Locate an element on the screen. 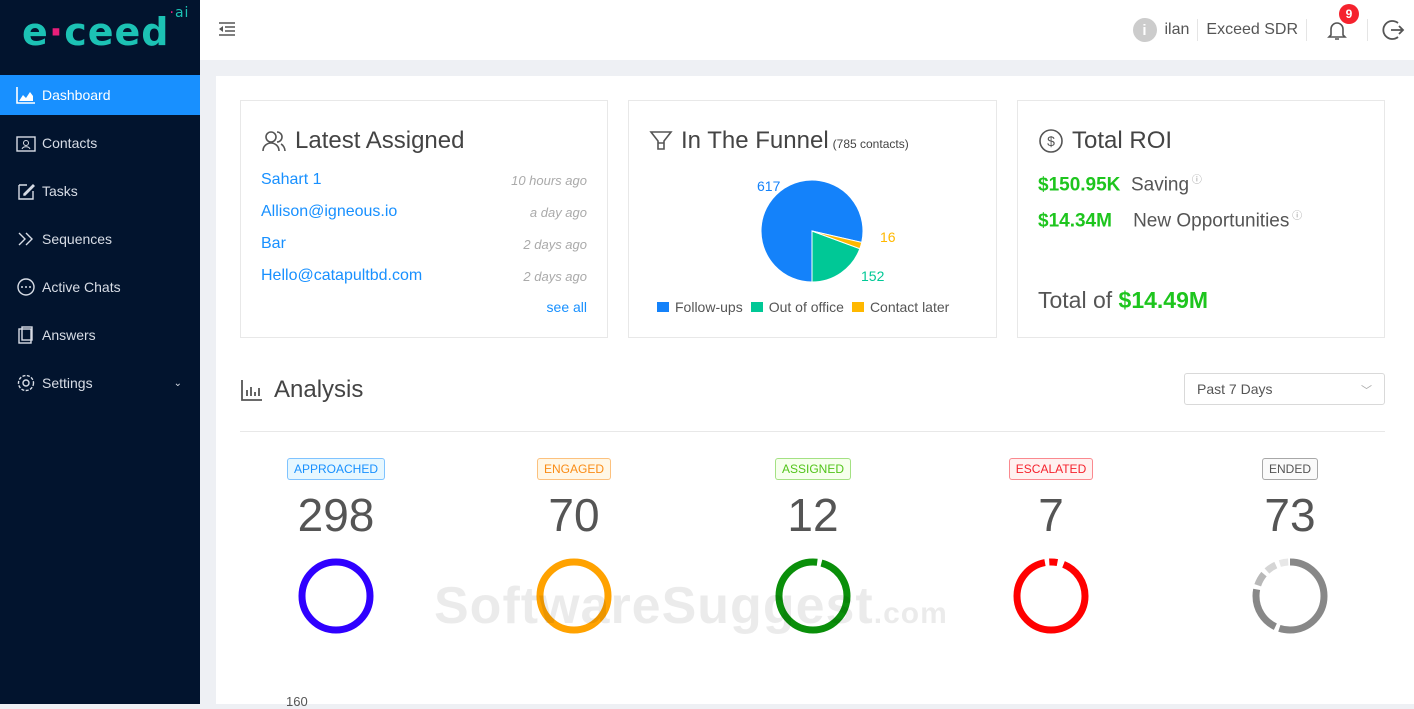 The width and height of the screenshot is (1414, 709). bar-chart-icon is located at coordinates (251, 390).